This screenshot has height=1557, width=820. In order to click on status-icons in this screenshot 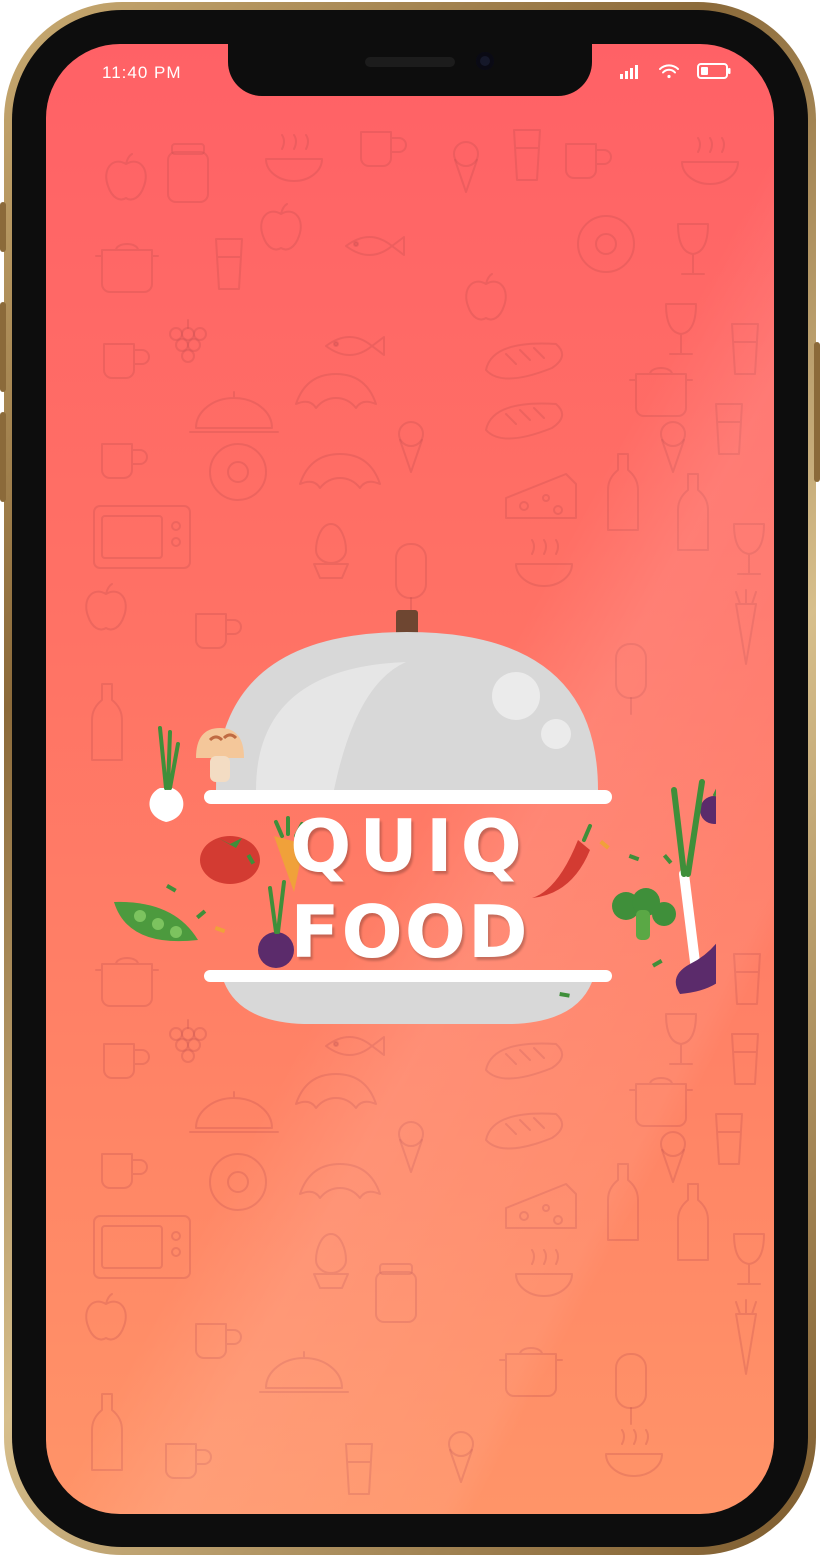, I will do `click(678, 71)`.